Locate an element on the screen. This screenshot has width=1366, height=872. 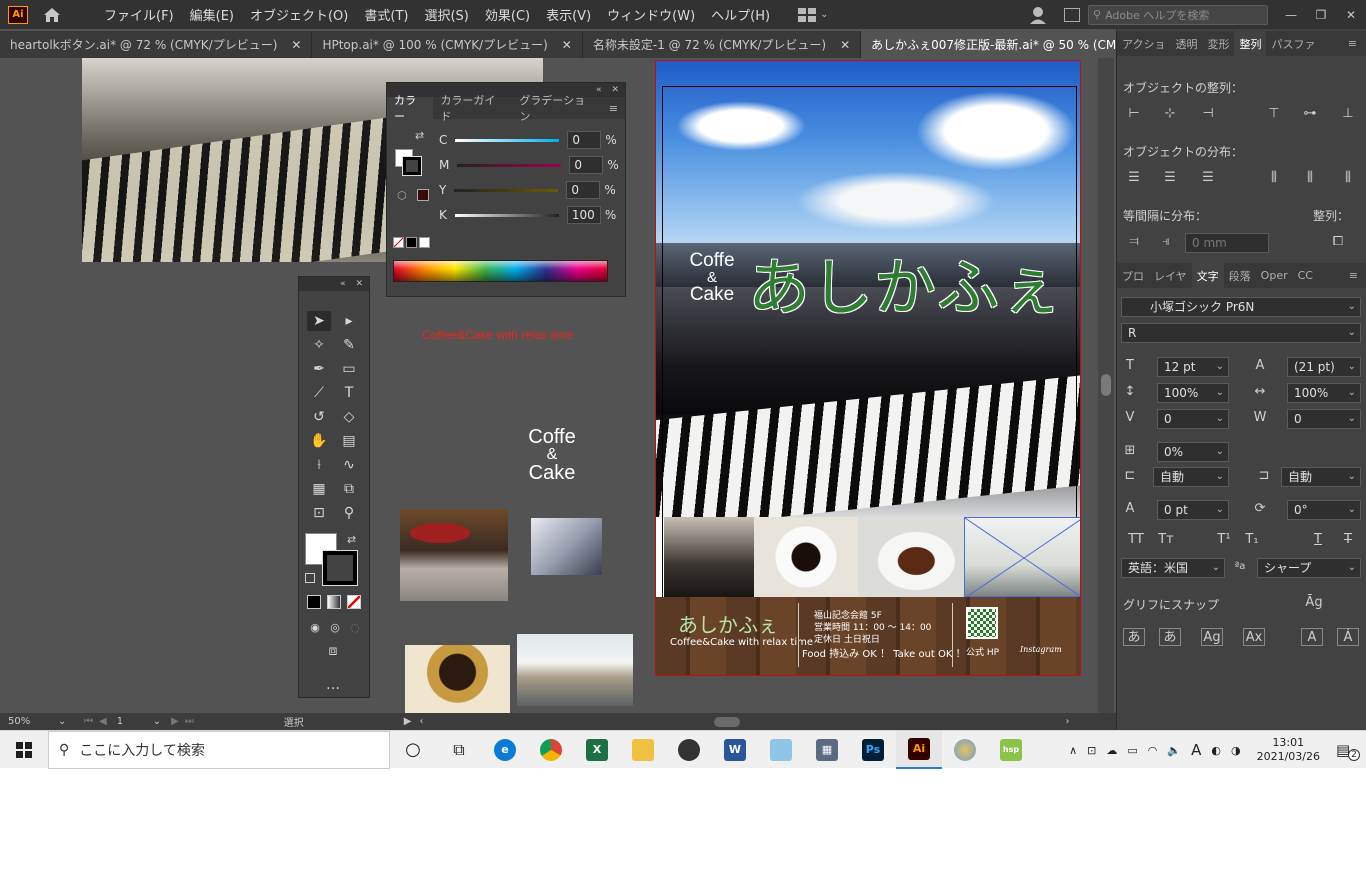
status-menu-icon: ▶ is located at coordinates (408, 721).